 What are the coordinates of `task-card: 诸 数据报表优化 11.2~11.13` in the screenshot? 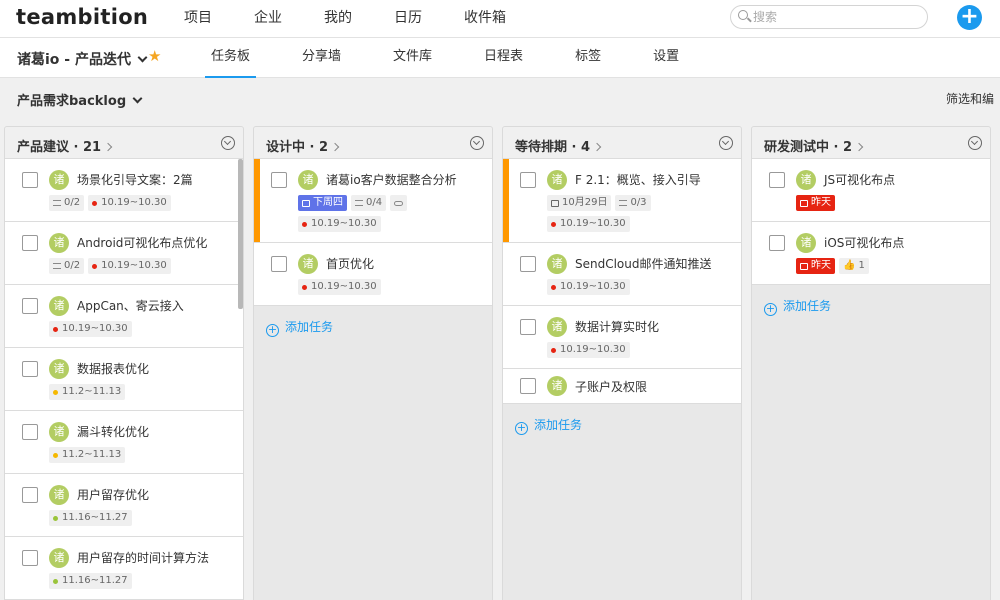 It's located at (124, 379).